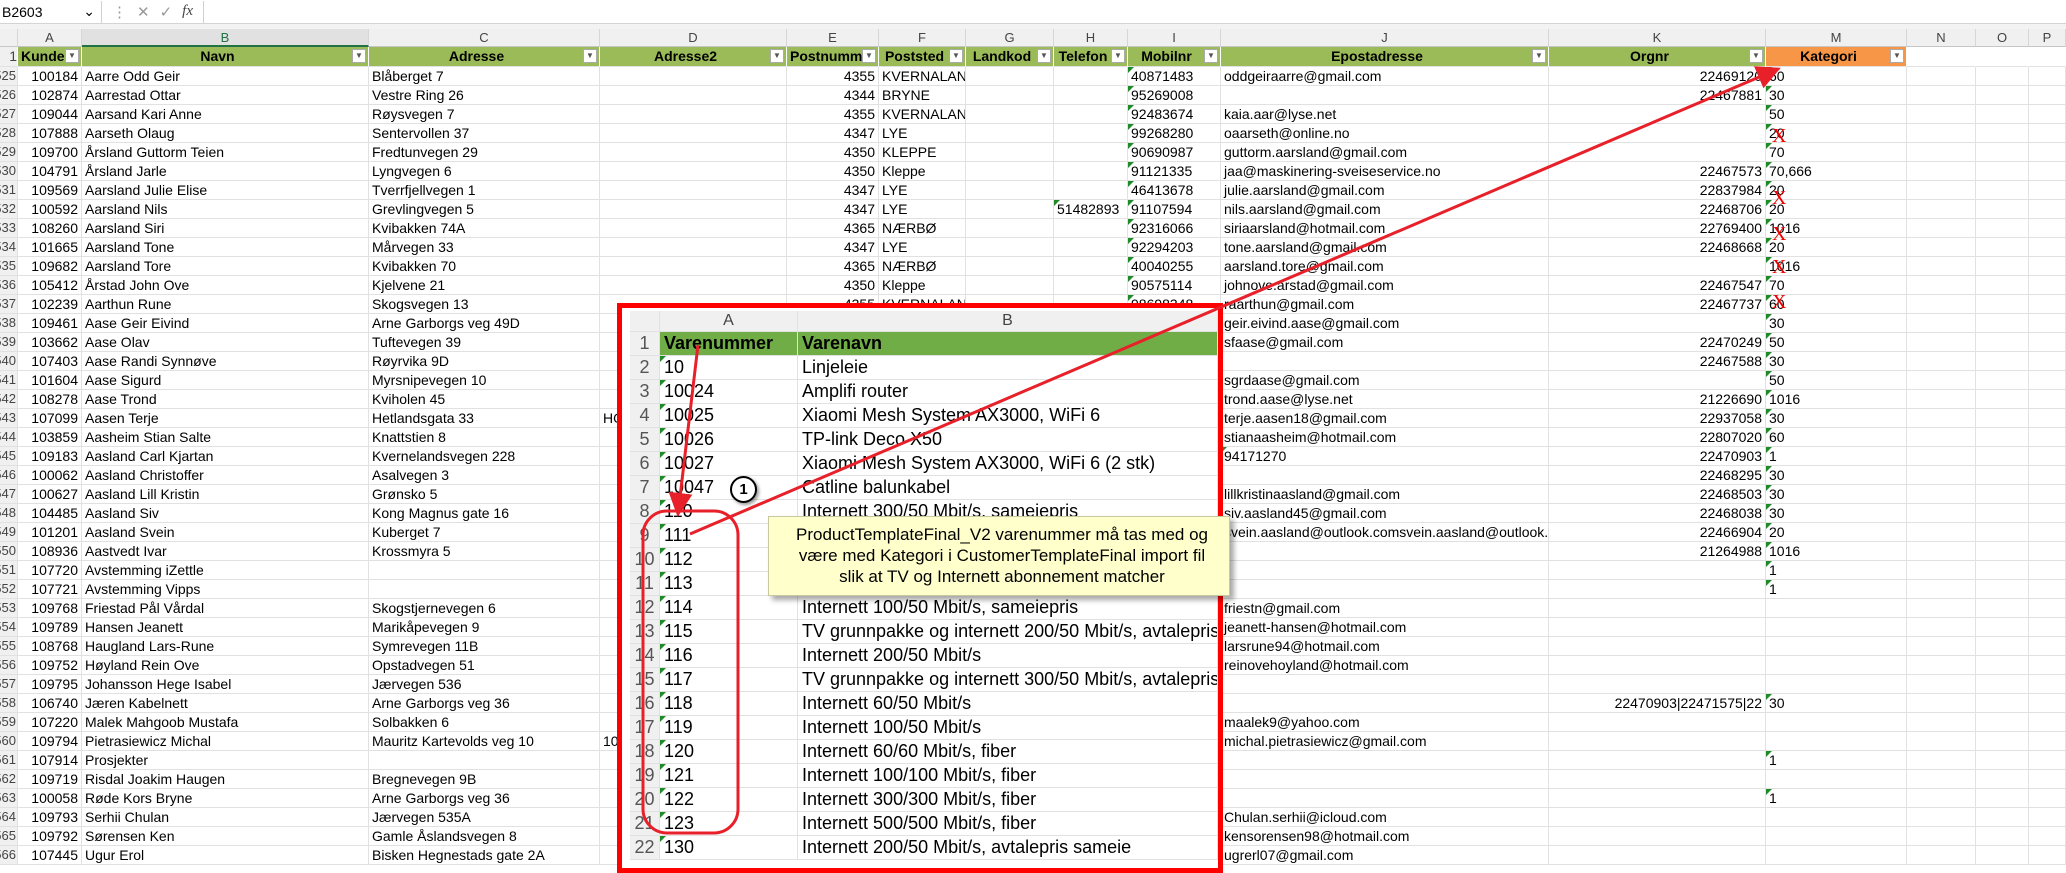 This screenshot has width=2066, height=873. Describe the element at coordinates (225, 114) in the screenshot. I see `cell: Aarsand Kari Anne` at that location.